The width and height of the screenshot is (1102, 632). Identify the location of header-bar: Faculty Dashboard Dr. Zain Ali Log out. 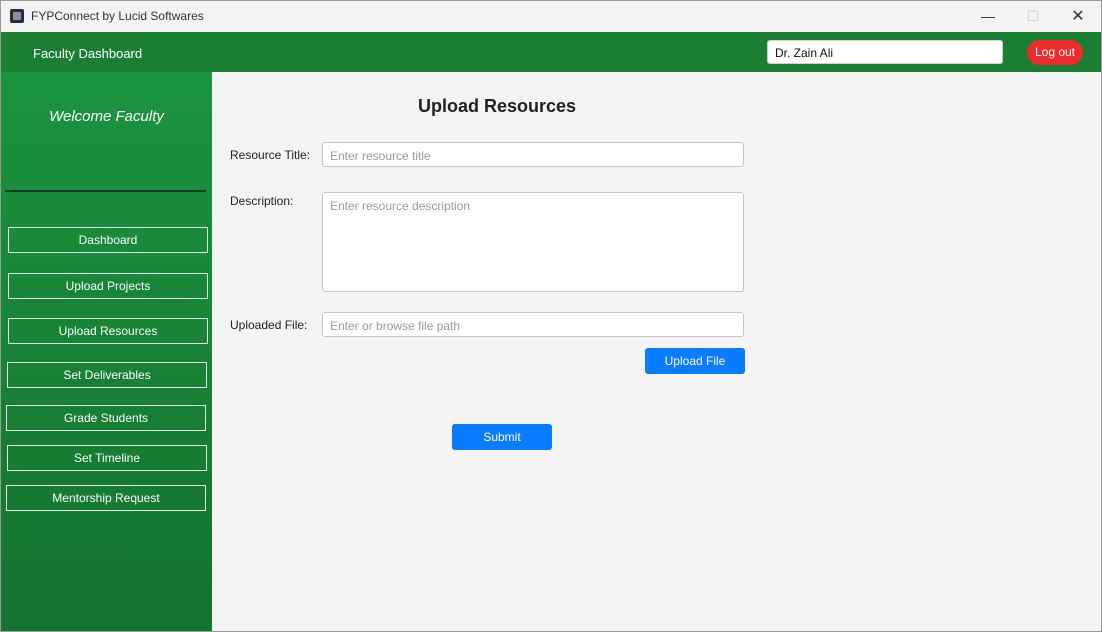
(551, 52).